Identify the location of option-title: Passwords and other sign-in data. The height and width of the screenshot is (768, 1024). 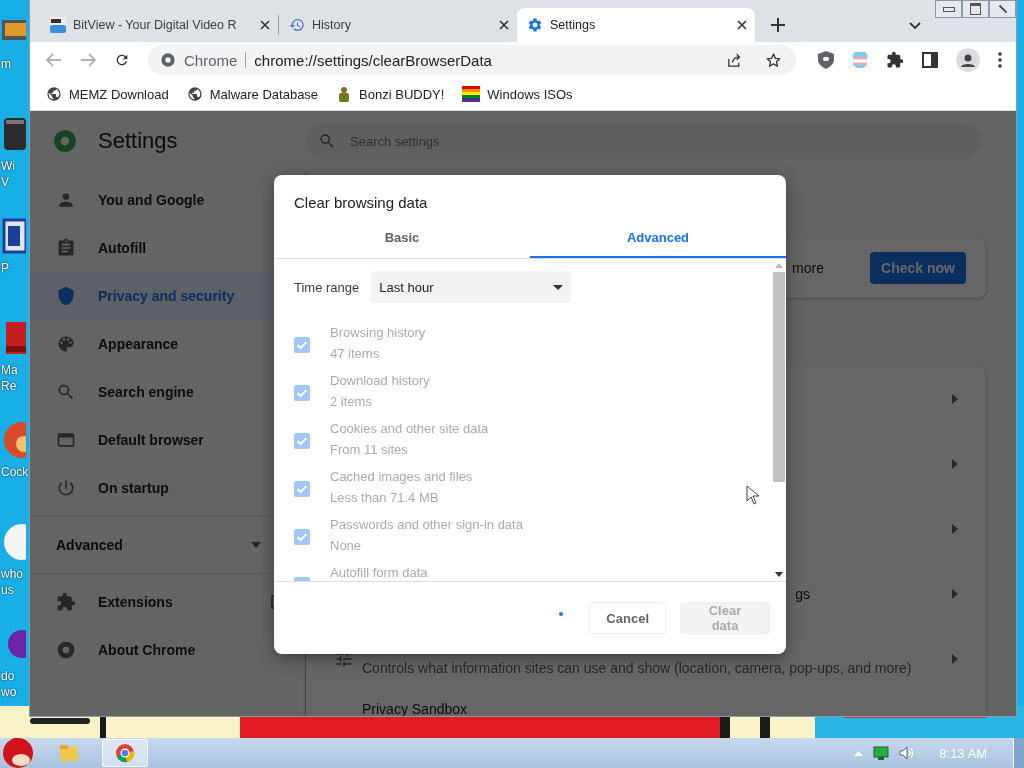
(426, 524).